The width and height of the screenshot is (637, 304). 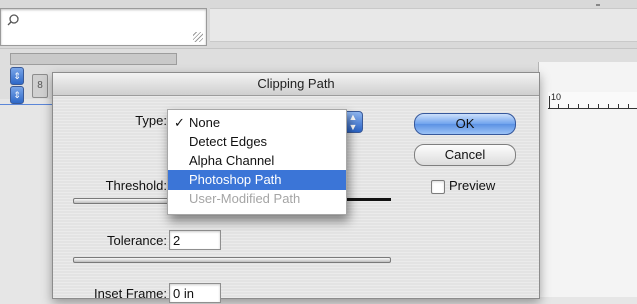 I want to click on dialog-title: Clipping Path, so click(x=296, y=83).